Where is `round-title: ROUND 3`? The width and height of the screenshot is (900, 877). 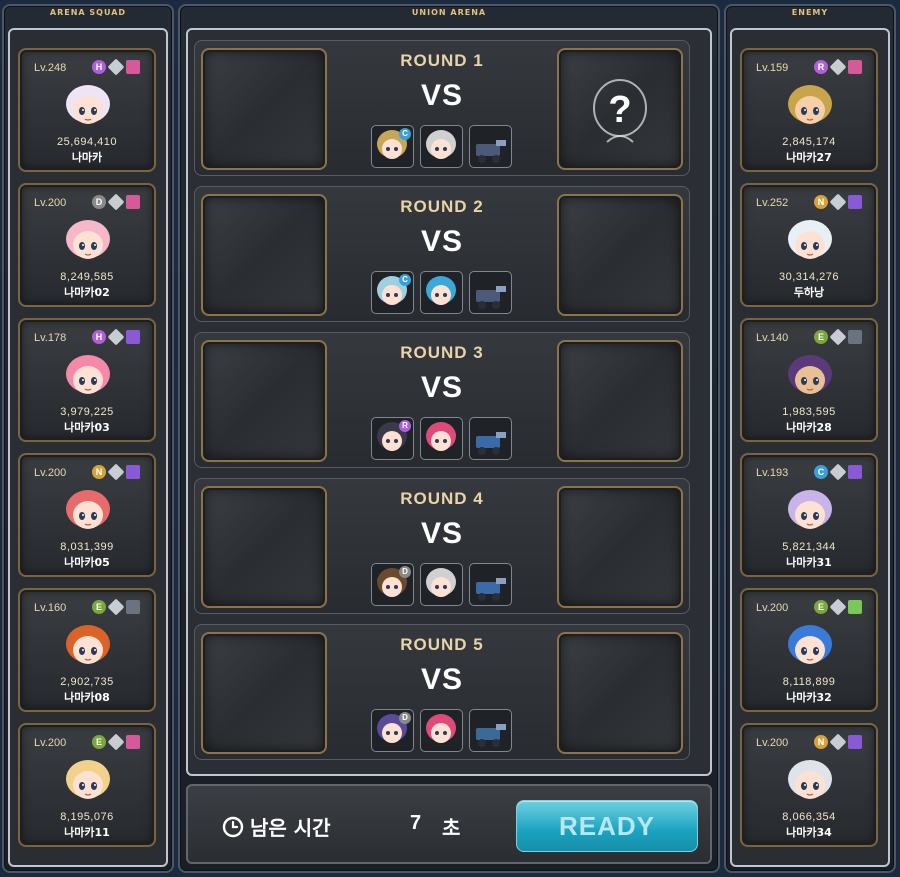
round-title: ROUND 3 is located at coordinates (442, 352).